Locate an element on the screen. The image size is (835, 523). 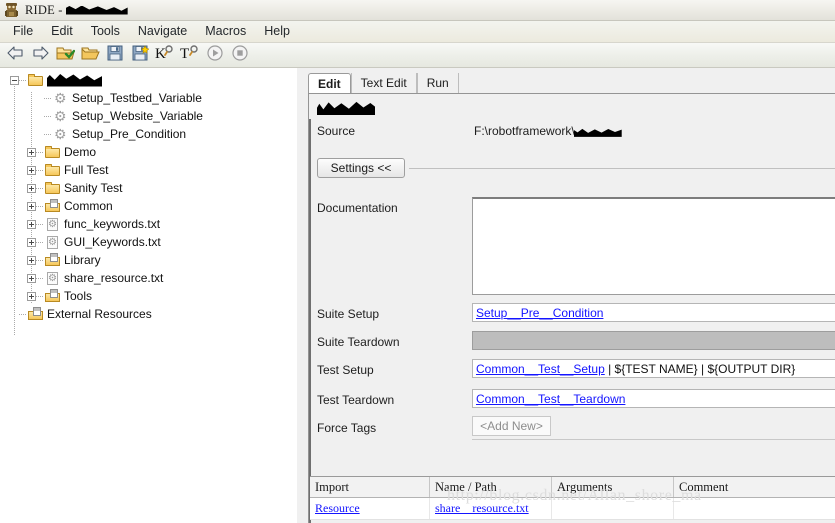
tree-item-share-resource: share_resource.txt is located at coordinates (148, 278).